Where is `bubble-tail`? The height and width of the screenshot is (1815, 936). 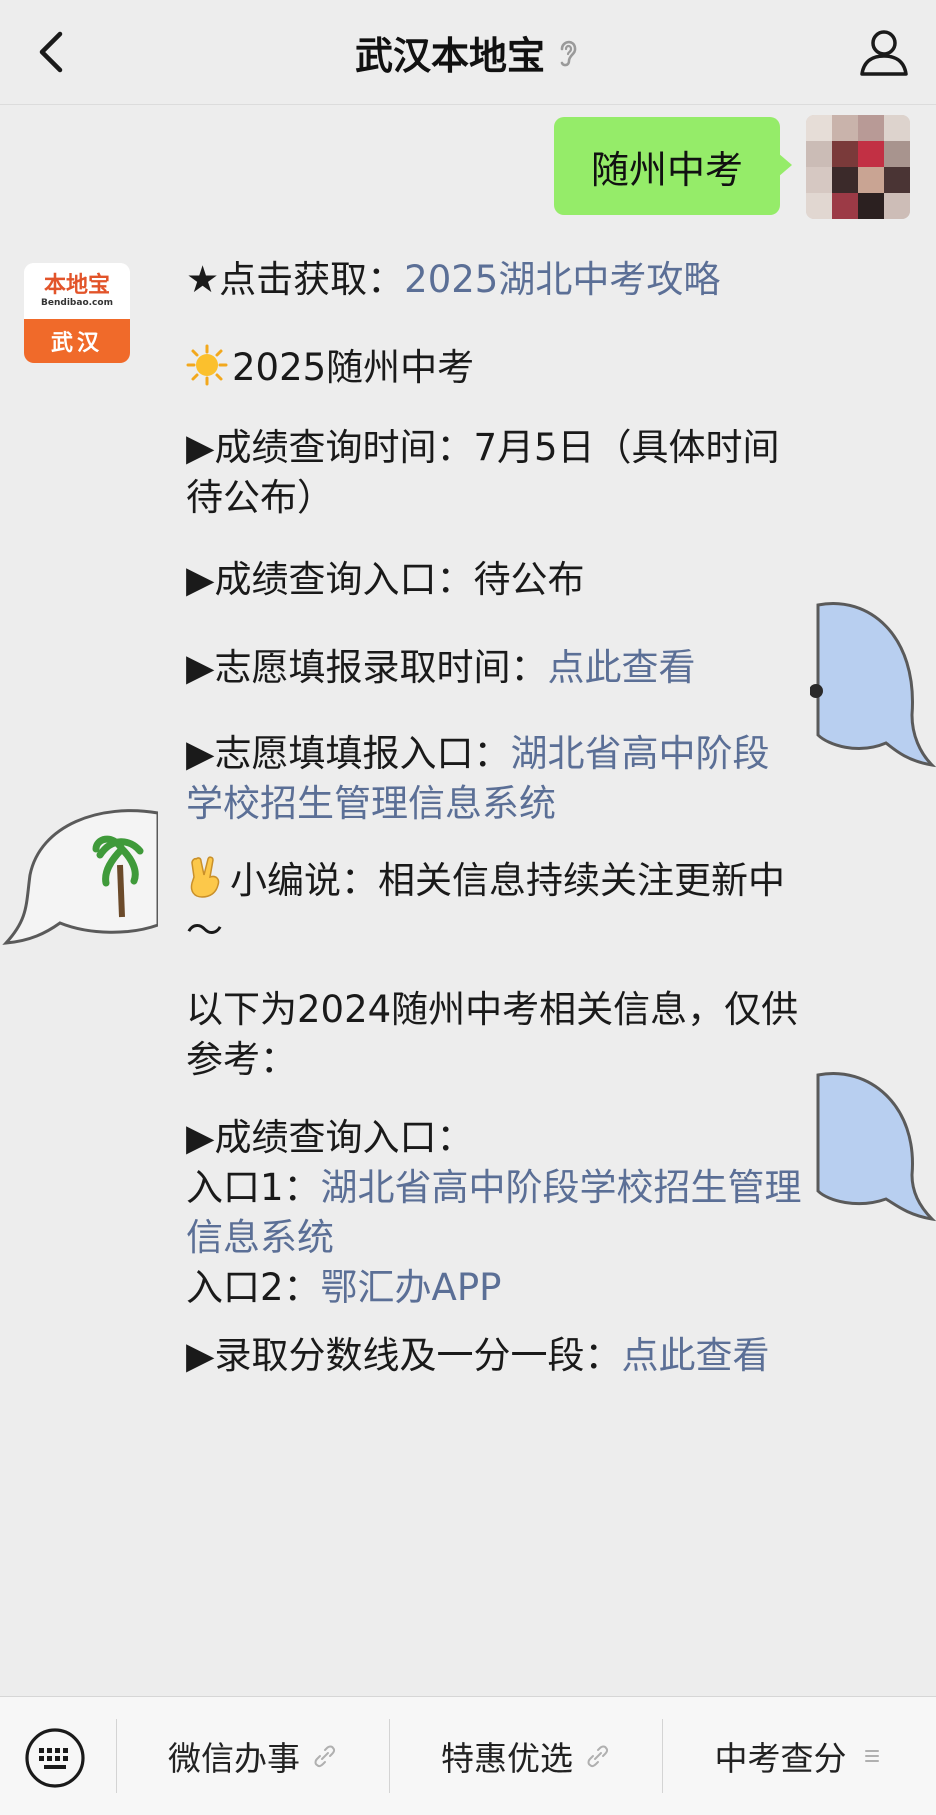
bubble-tail is located at coordinates (785, 165).